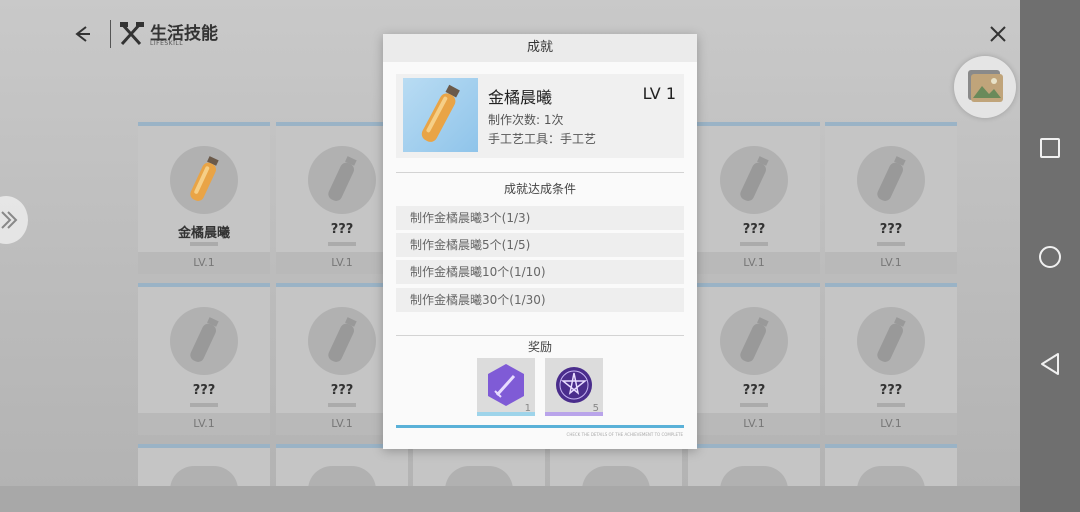 Image resolution: width=1080 pixels, height=512 pixels. Describe the element at coordinates (574, 387) in the screenshot. I see `reward-item: 5` at that location.